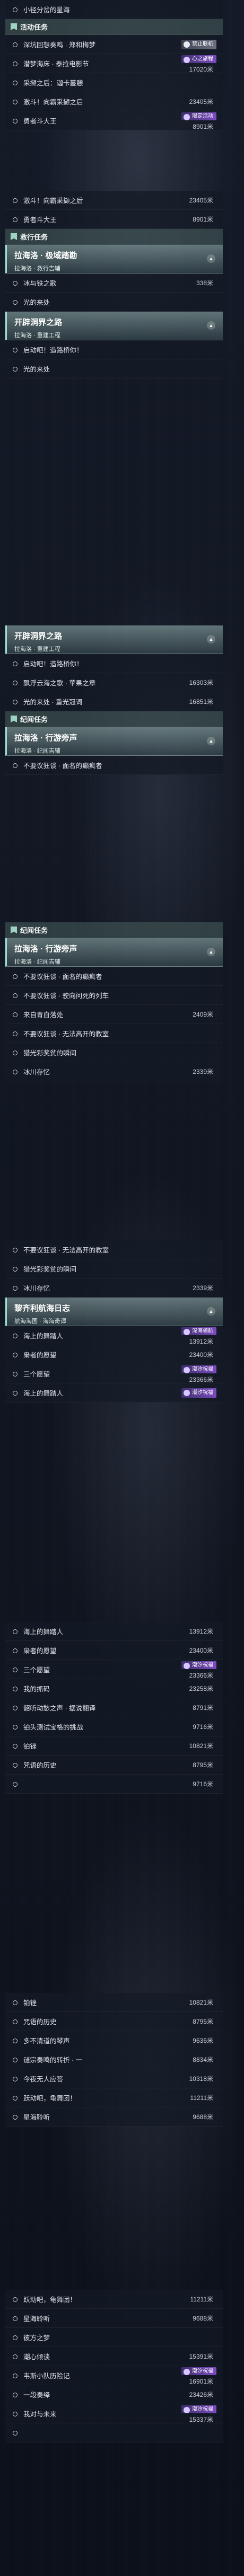 This screenshot has width=244, height=2576. I want to click on quest-list-item: 潮心倾谈 15391米, so click(114, 2356).